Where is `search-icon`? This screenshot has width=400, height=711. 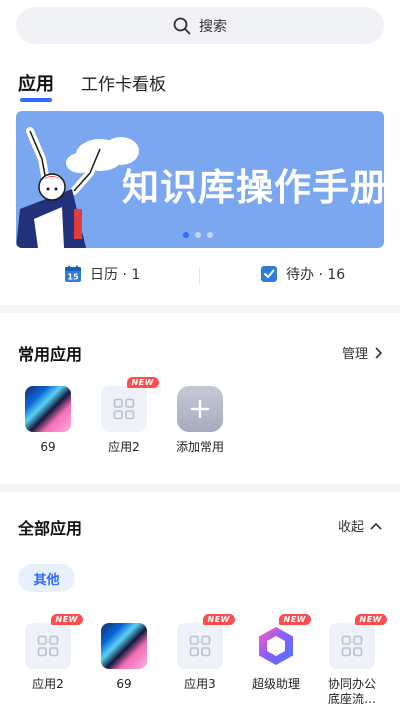 search-icon is located at coordinates (182, 25).